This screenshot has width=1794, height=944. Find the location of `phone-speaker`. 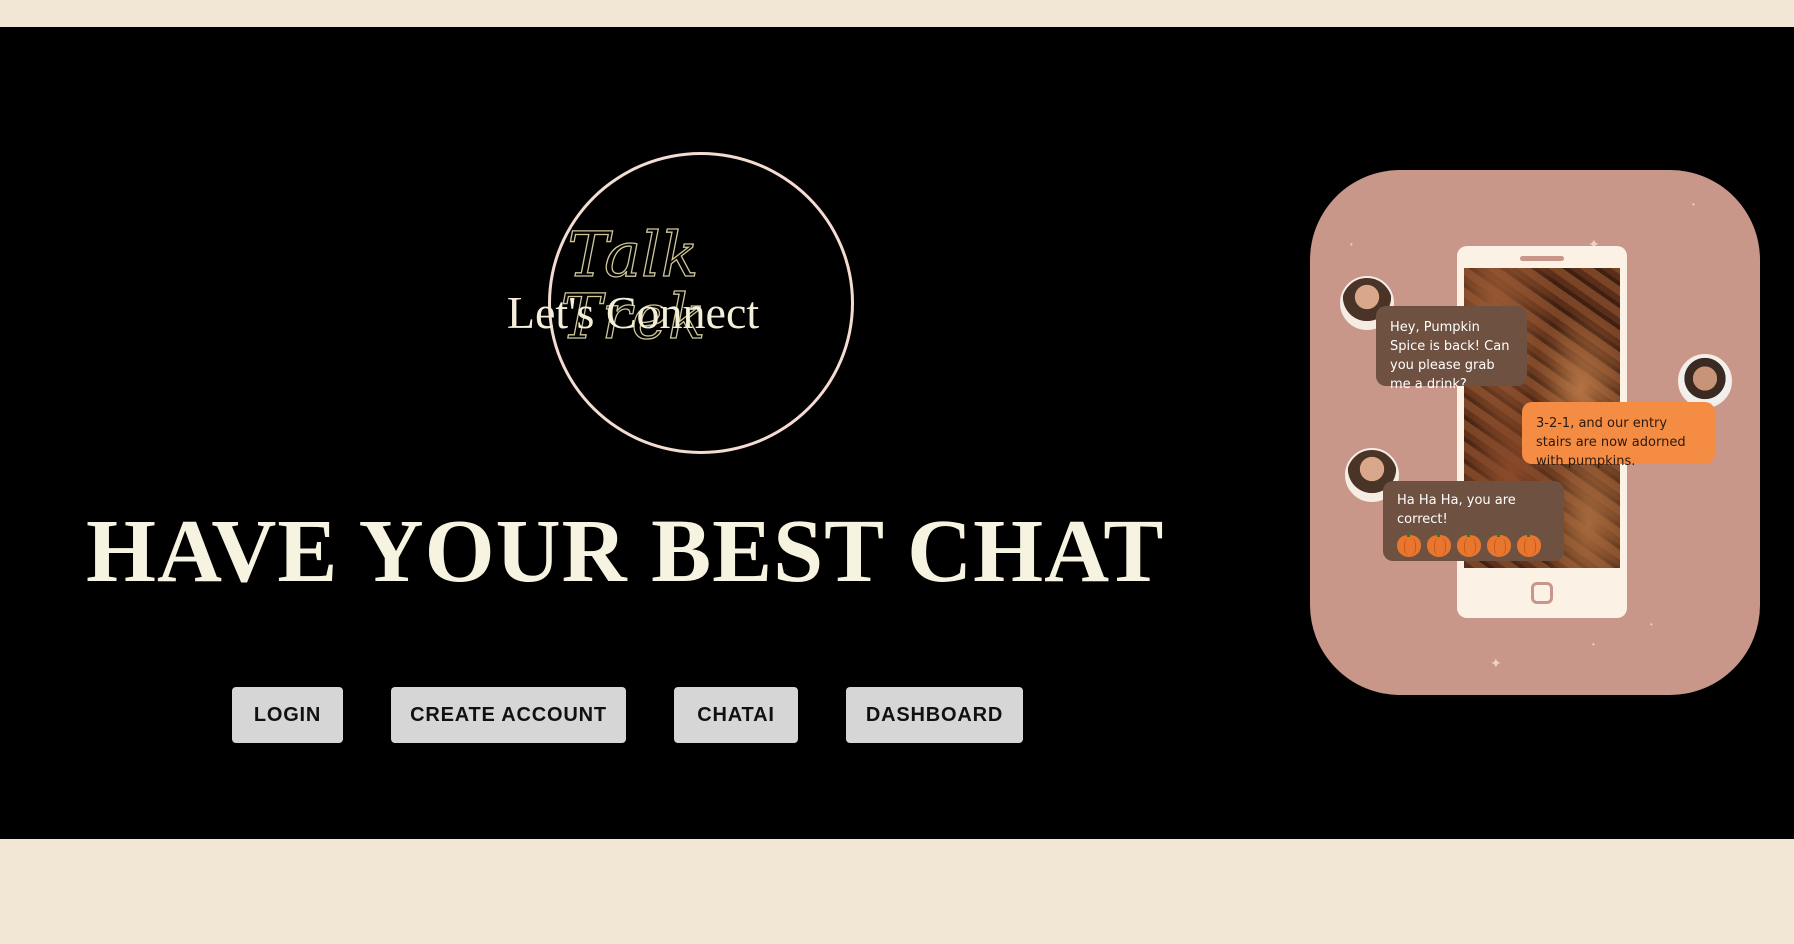

phone-speaker is located at coordinates (1542, 258).